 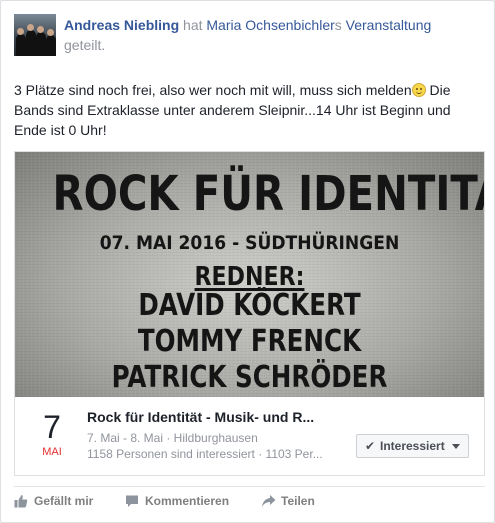 What do you see at coordinates (52, 452) in the screenshot?
I see `event-month: MAI` at bounding box center [52, 452].